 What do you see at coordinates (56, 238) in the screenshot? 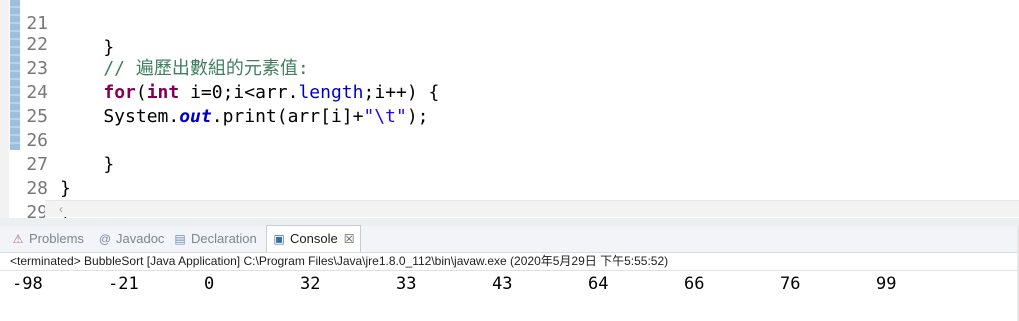
I see `tab-label: Problems` at bounding box center [56, 238].